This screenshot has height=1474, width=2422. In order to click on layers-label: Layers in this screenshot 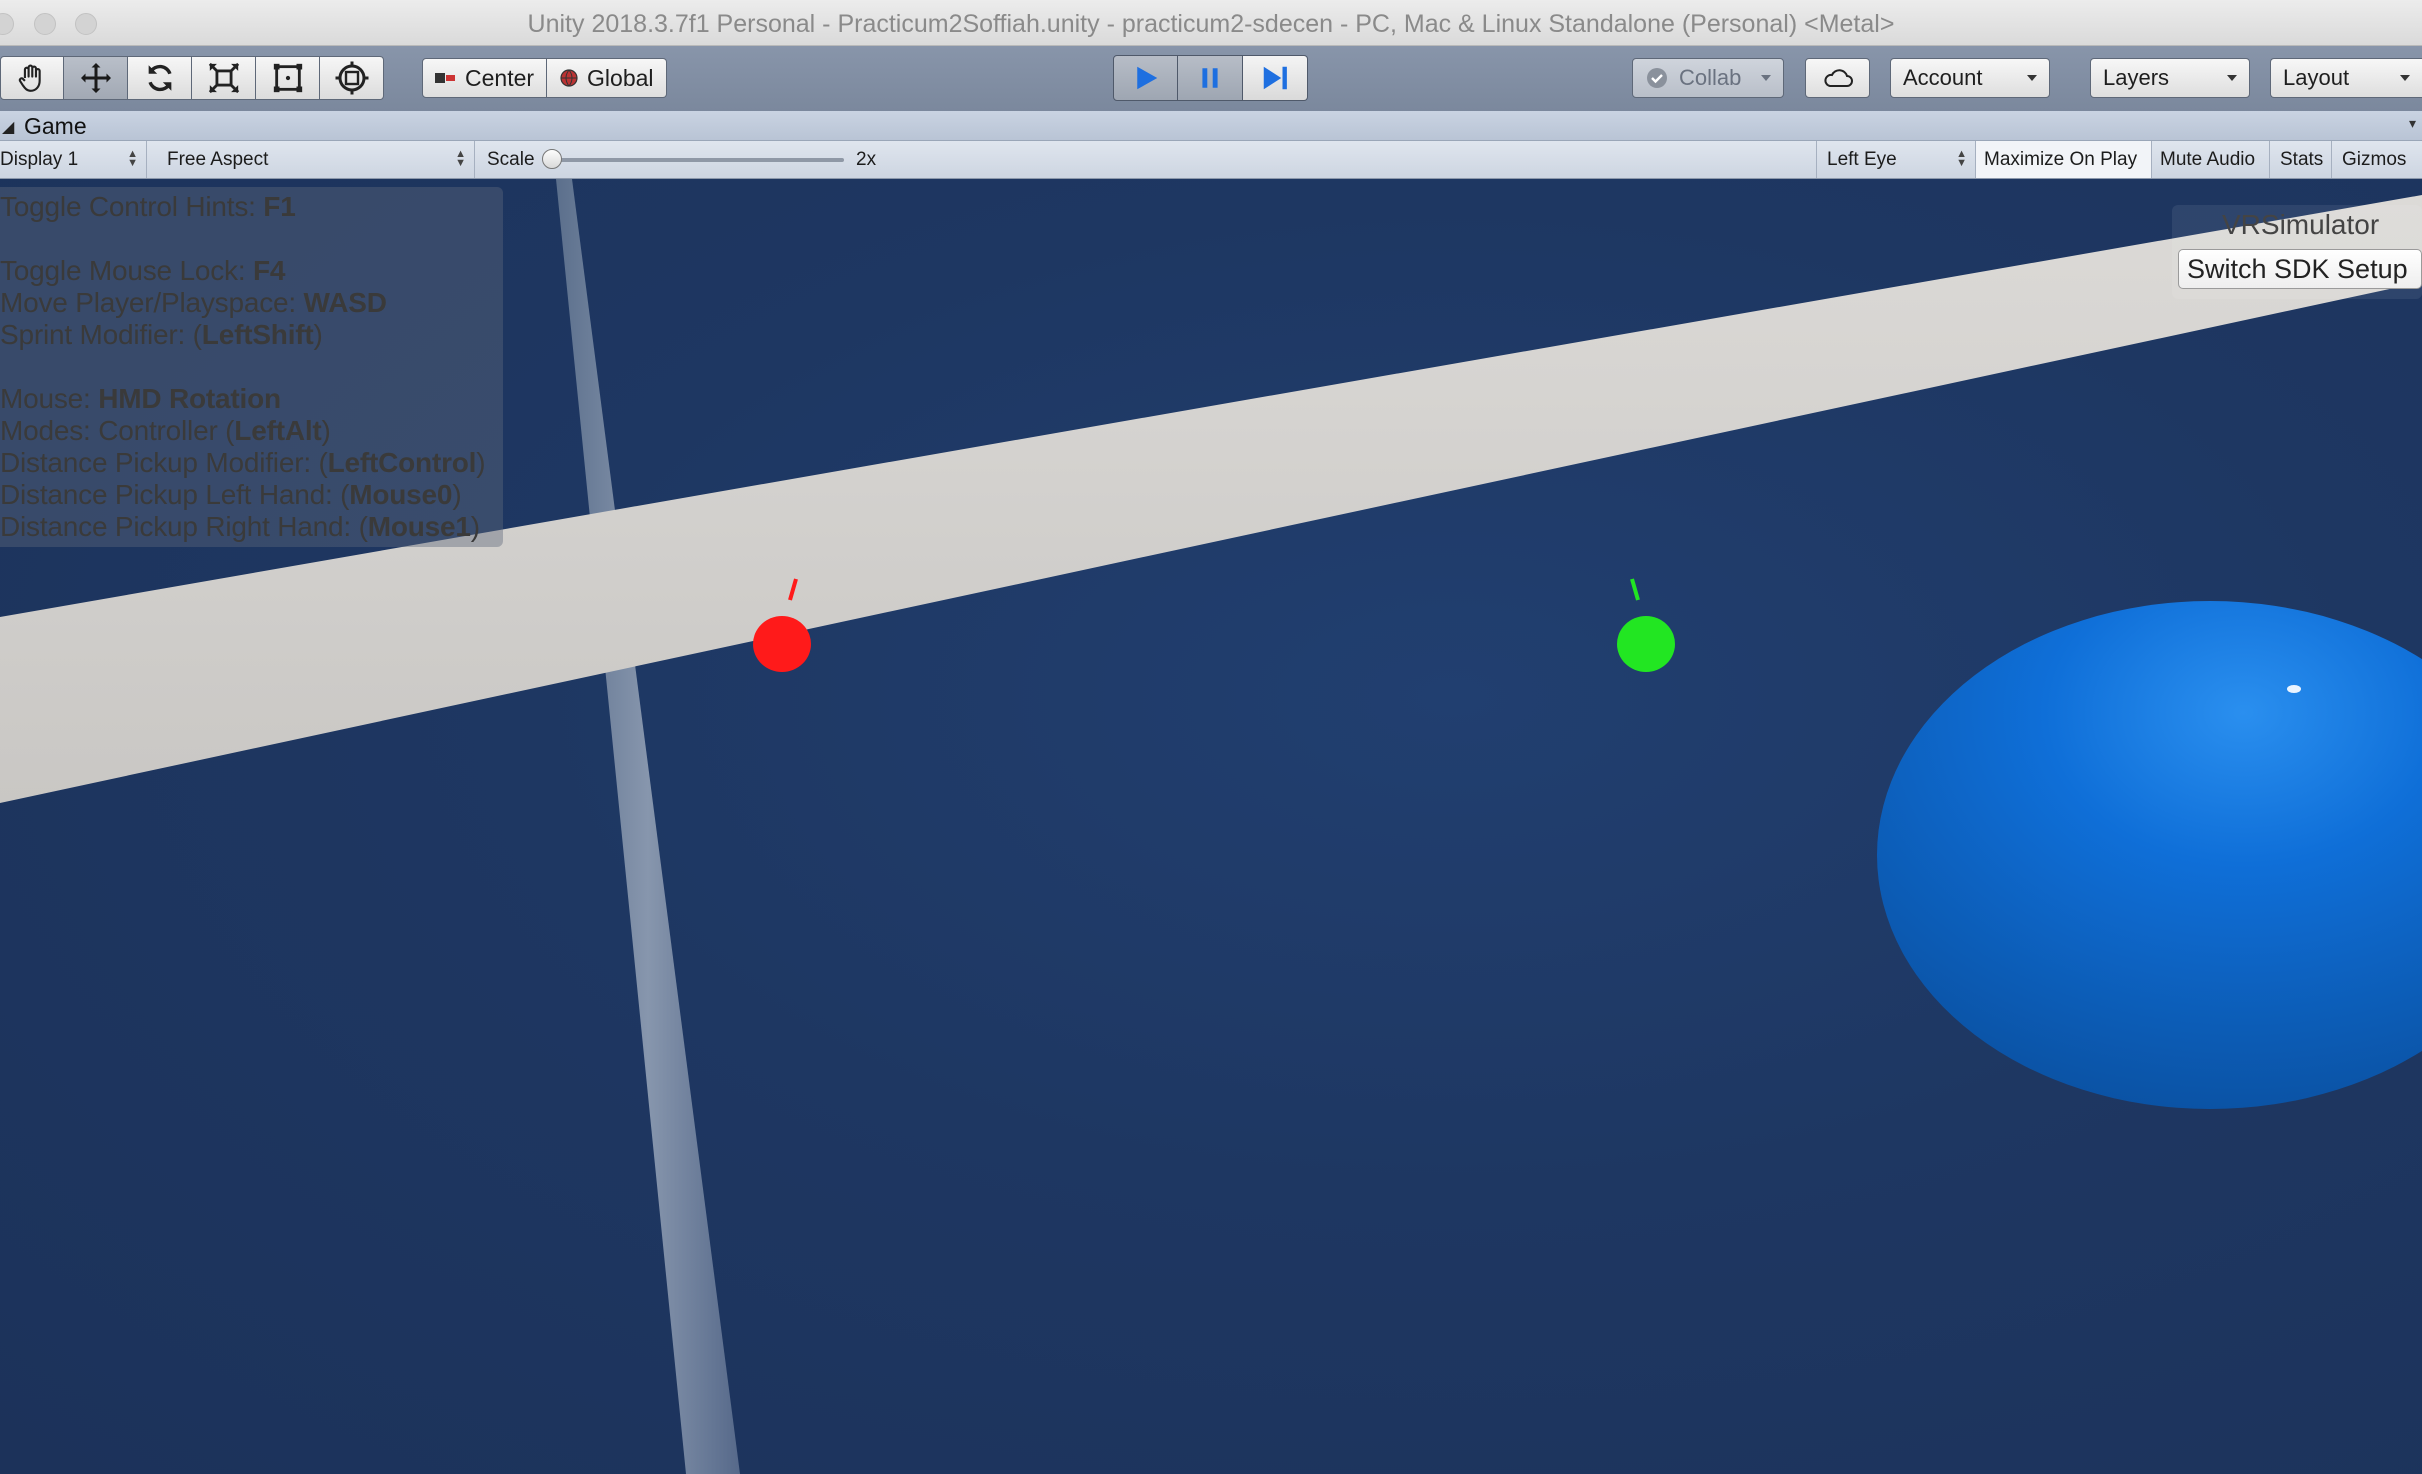, I will do `click(2136, 77)`.